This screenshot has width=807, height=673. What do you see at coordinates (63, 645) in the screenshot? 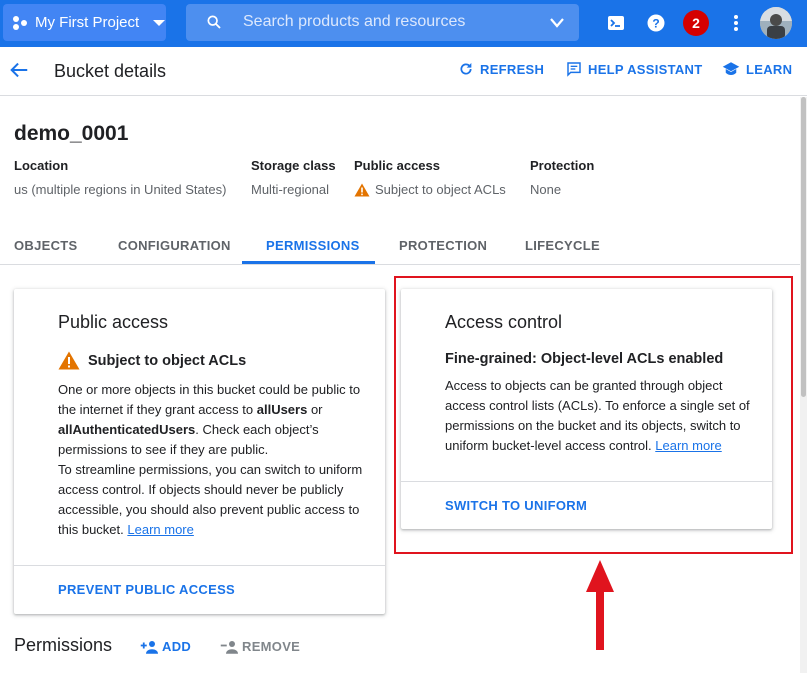
I see `permissions-title: Permissions` at bounding box center [63, 645].